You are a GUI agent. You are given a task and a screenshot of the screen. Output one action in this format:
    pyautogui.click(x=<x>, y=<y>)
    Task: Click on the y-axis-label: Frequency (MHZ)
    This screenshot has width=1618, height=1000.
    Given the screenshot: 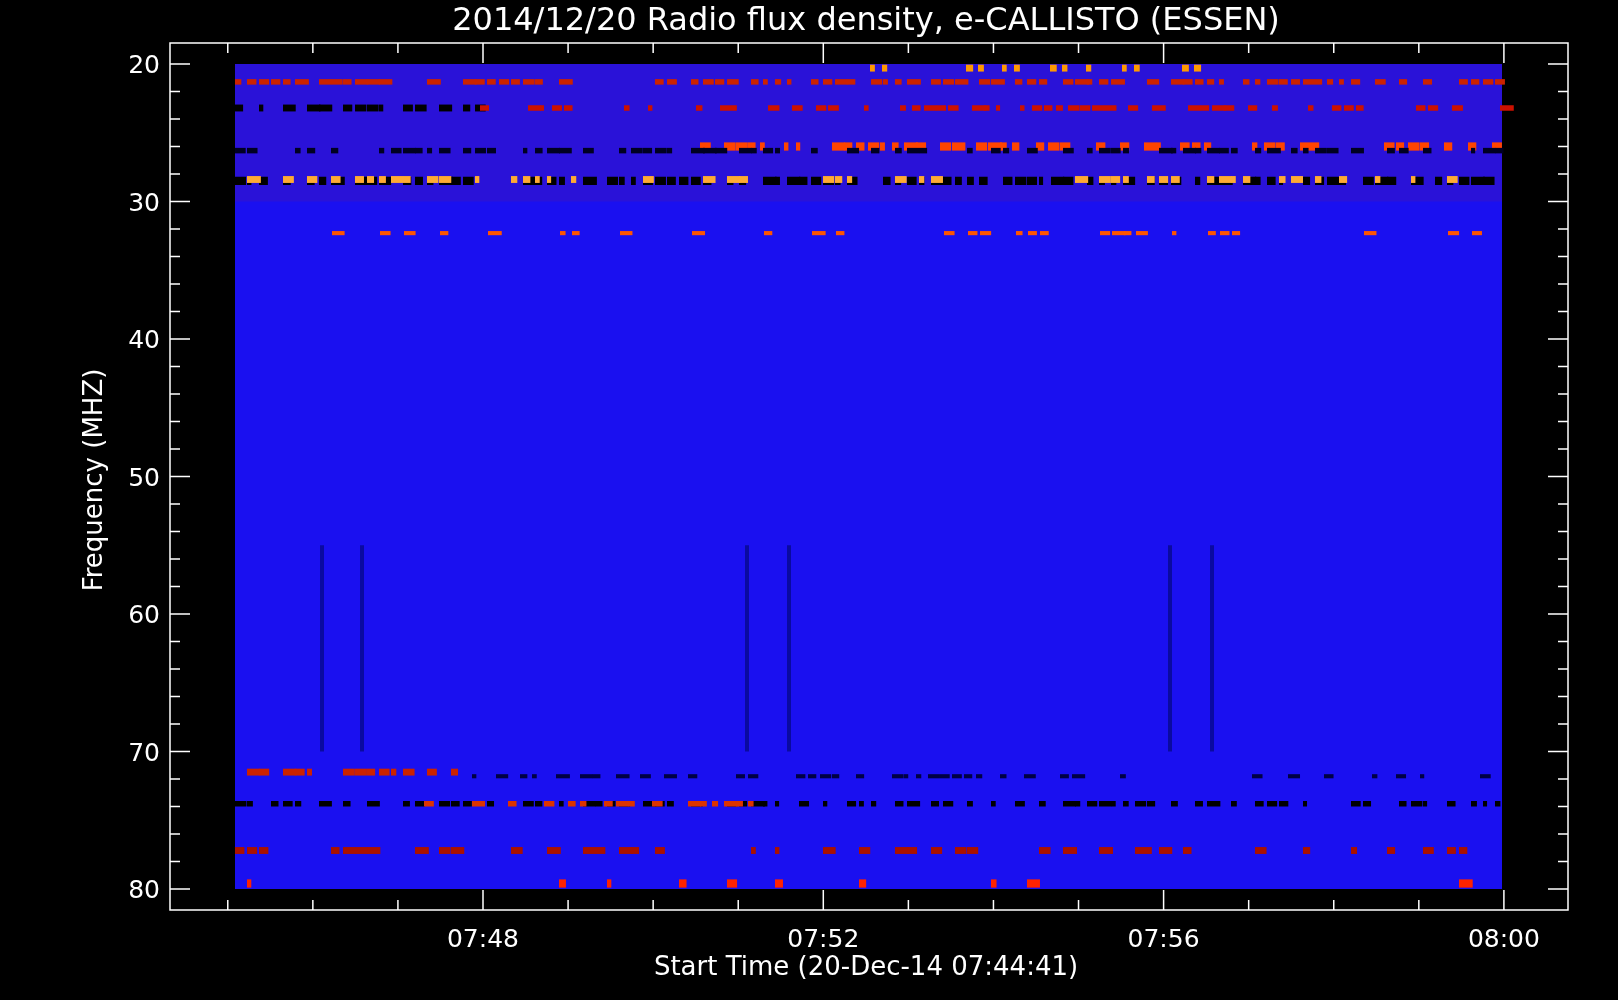 What is the action you would take?
    pyautogui.click(x=93, y=480)
    